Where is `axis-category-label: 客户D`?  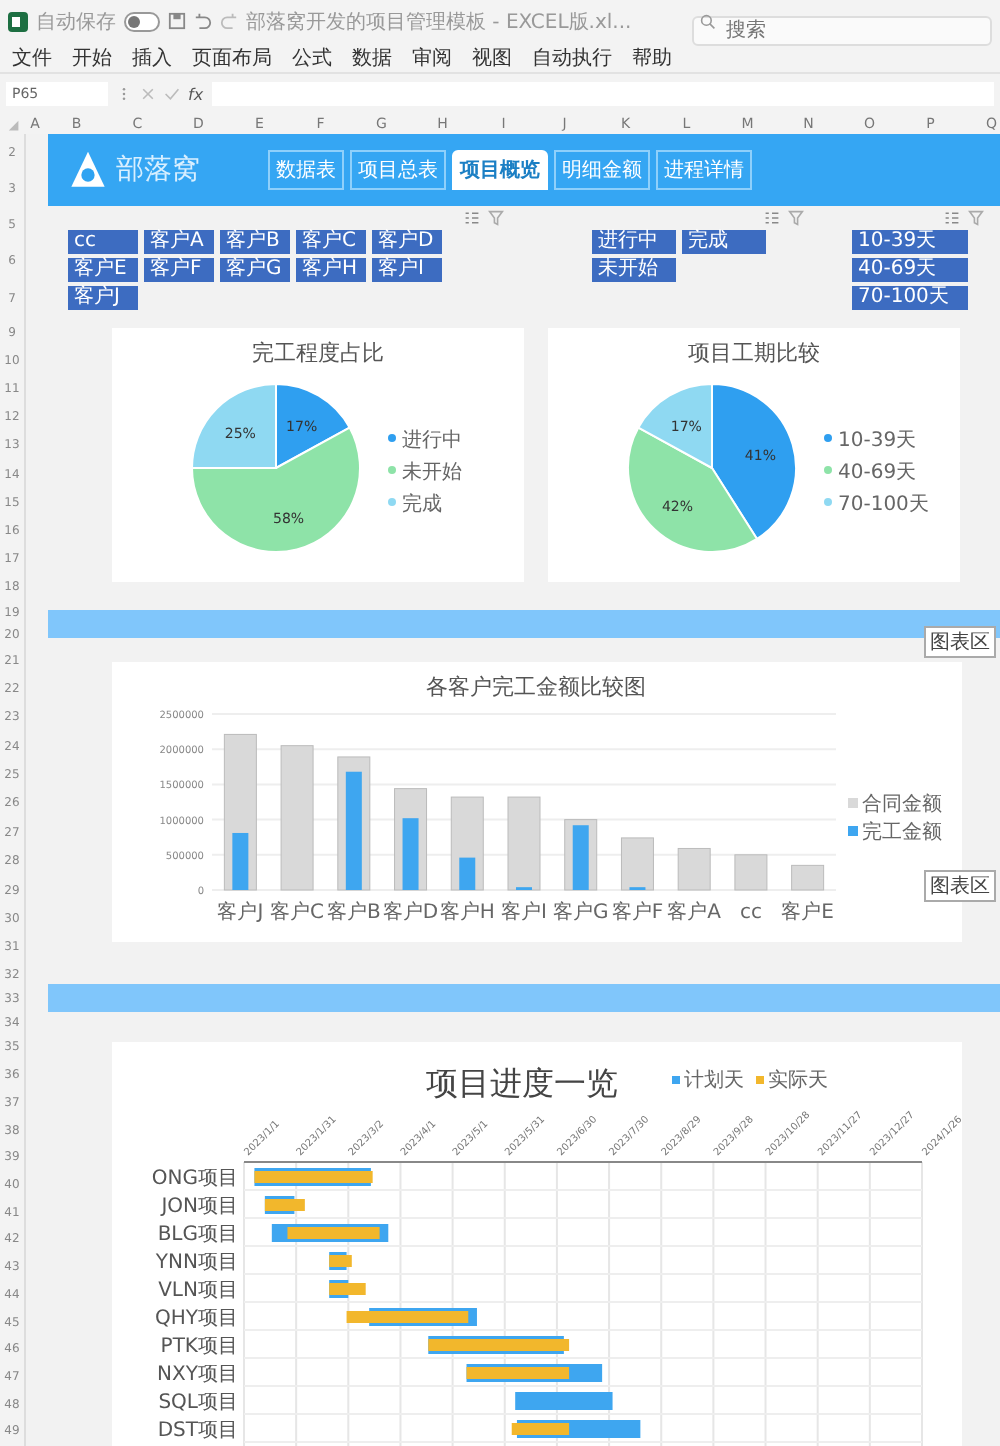 axis-category-label: 客户D is located at coordinates (410, 913).